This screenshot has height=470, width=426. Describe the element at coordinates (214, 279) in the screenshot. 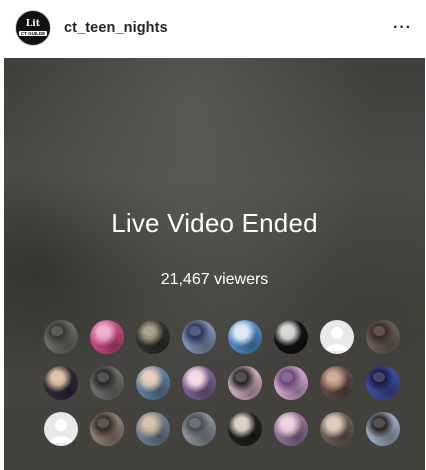

I see `viewer-count: 21,467 viewers` at that location.